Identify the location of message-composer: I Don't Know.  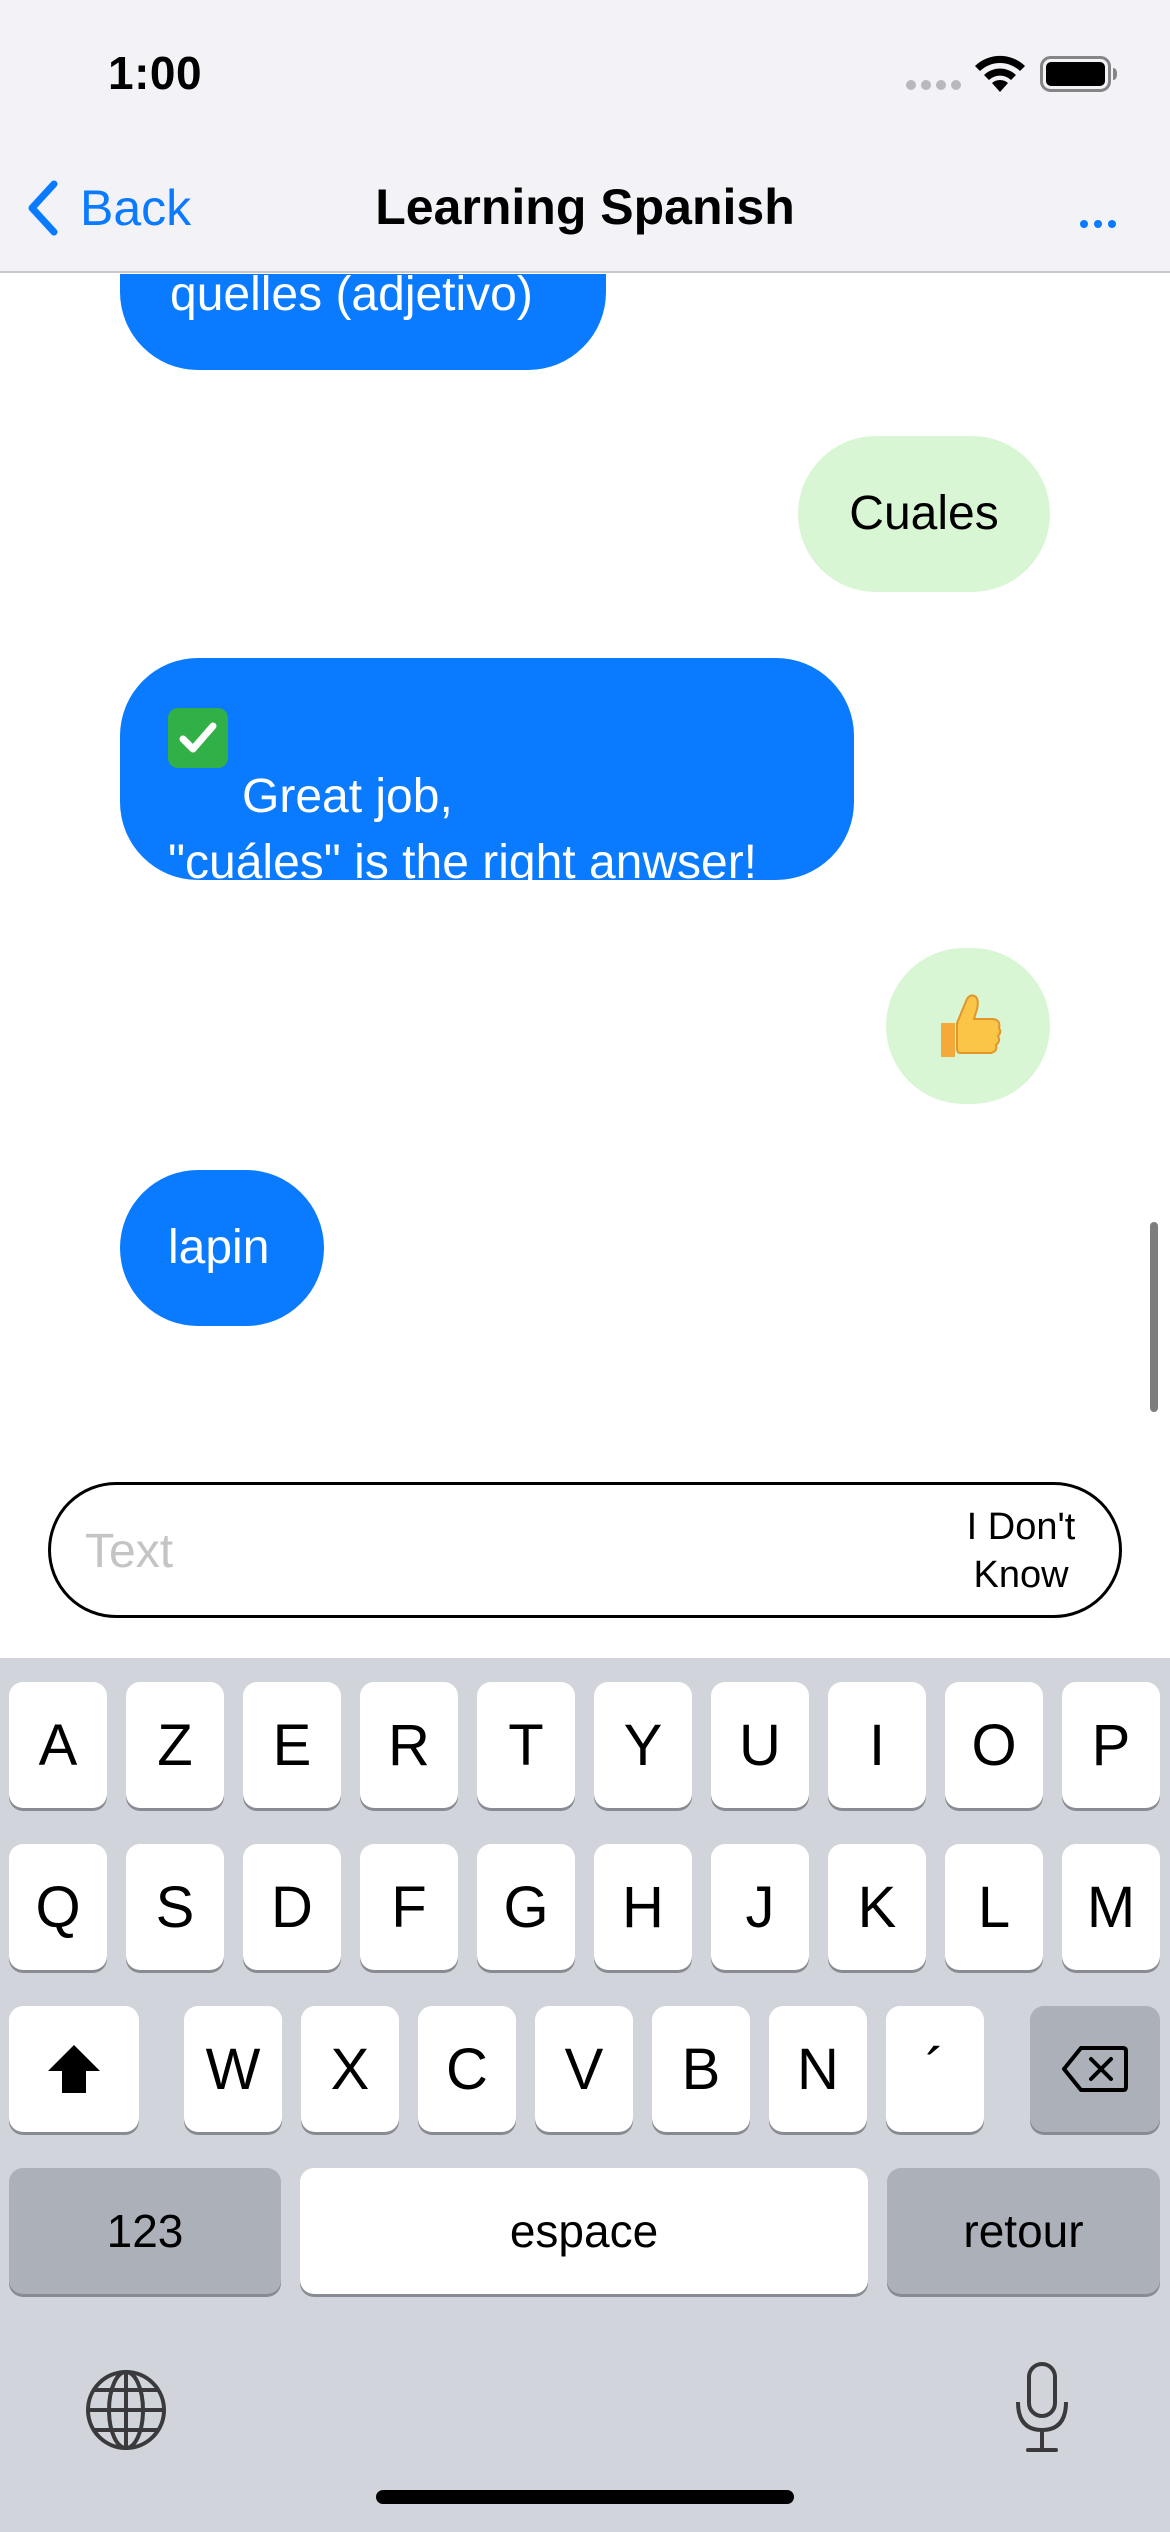
(585, 1550).